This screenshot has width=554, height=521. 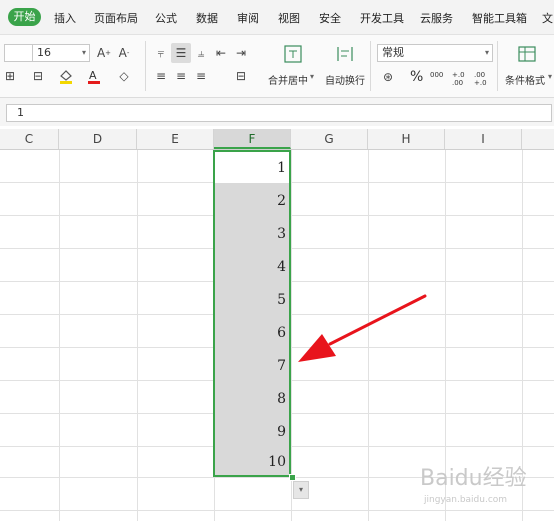 I want to click on watermark-url: jingyan.baidu.com, so click(x=466, y=500).